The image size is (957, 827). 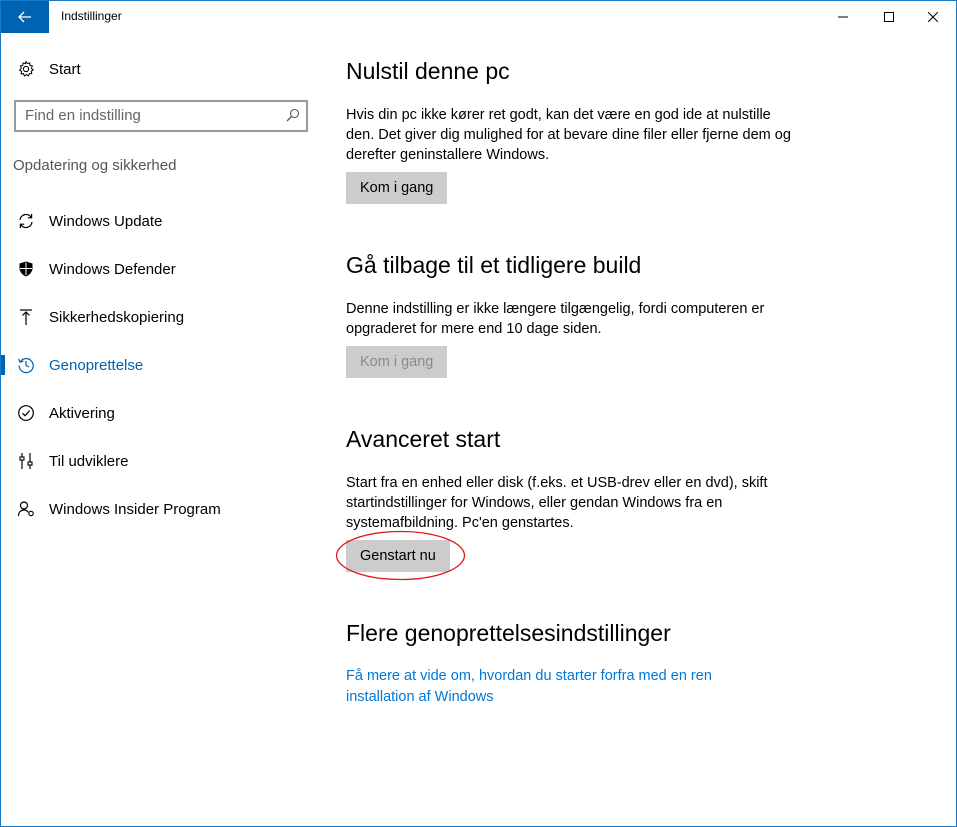 I want to click on sidebar-item-label: Genoprettelse, so click(x=96, y=365).